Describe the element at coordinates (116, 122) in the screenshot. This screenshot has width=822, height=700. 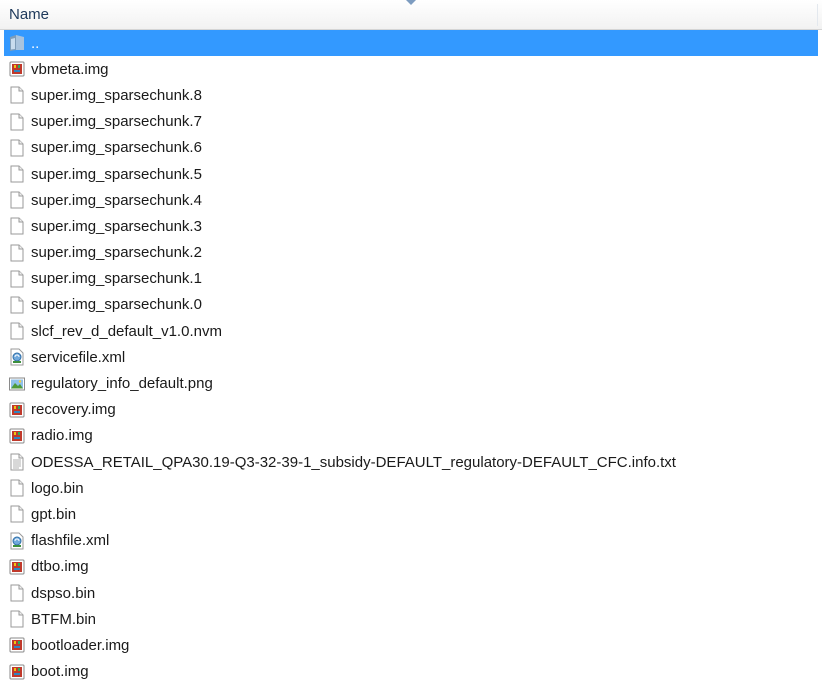
I see `file-name: super.img_sparsechunk.7` at that location.